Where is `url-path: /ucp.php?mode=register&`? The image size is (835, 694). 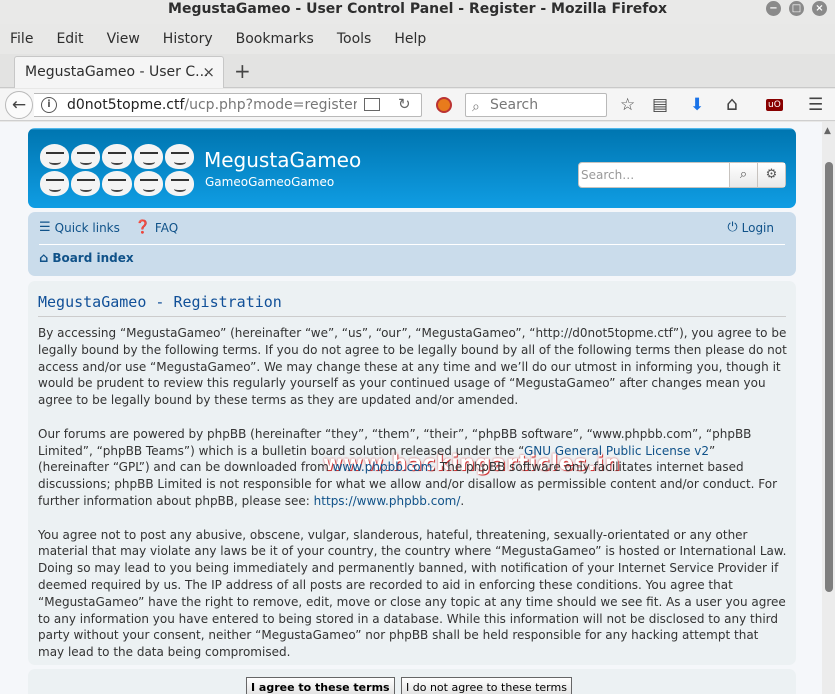
url-path: /ucp.php?mode=register& is located at coordinates (270, 105).